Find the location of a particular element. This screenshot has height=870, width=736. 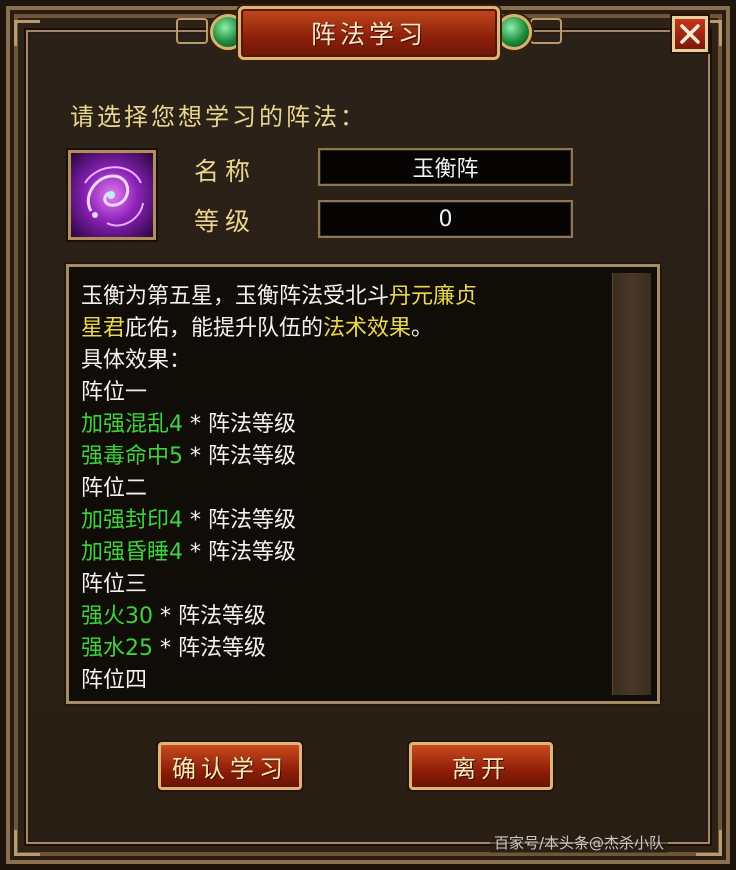

title-bar: 阵法学习 is located at coordinates (369, 33).